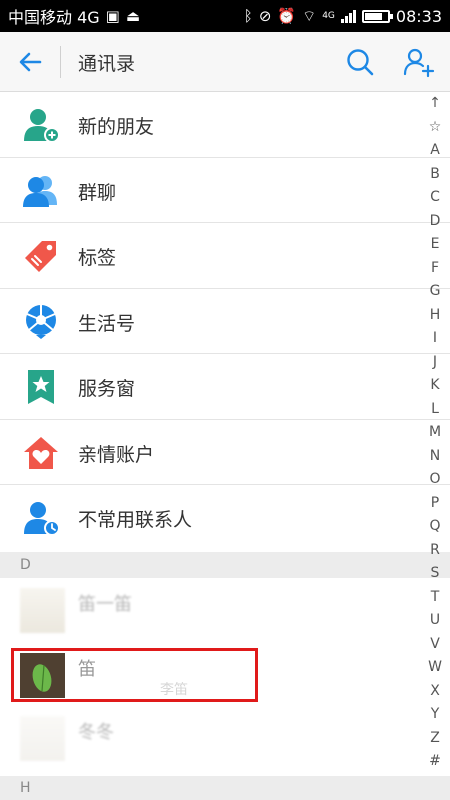 The image size is (450, 800). What do you see at coordinates (40, 191) in the screenshot?
I see `group-chat-icon` at bounding box center [40, 191].